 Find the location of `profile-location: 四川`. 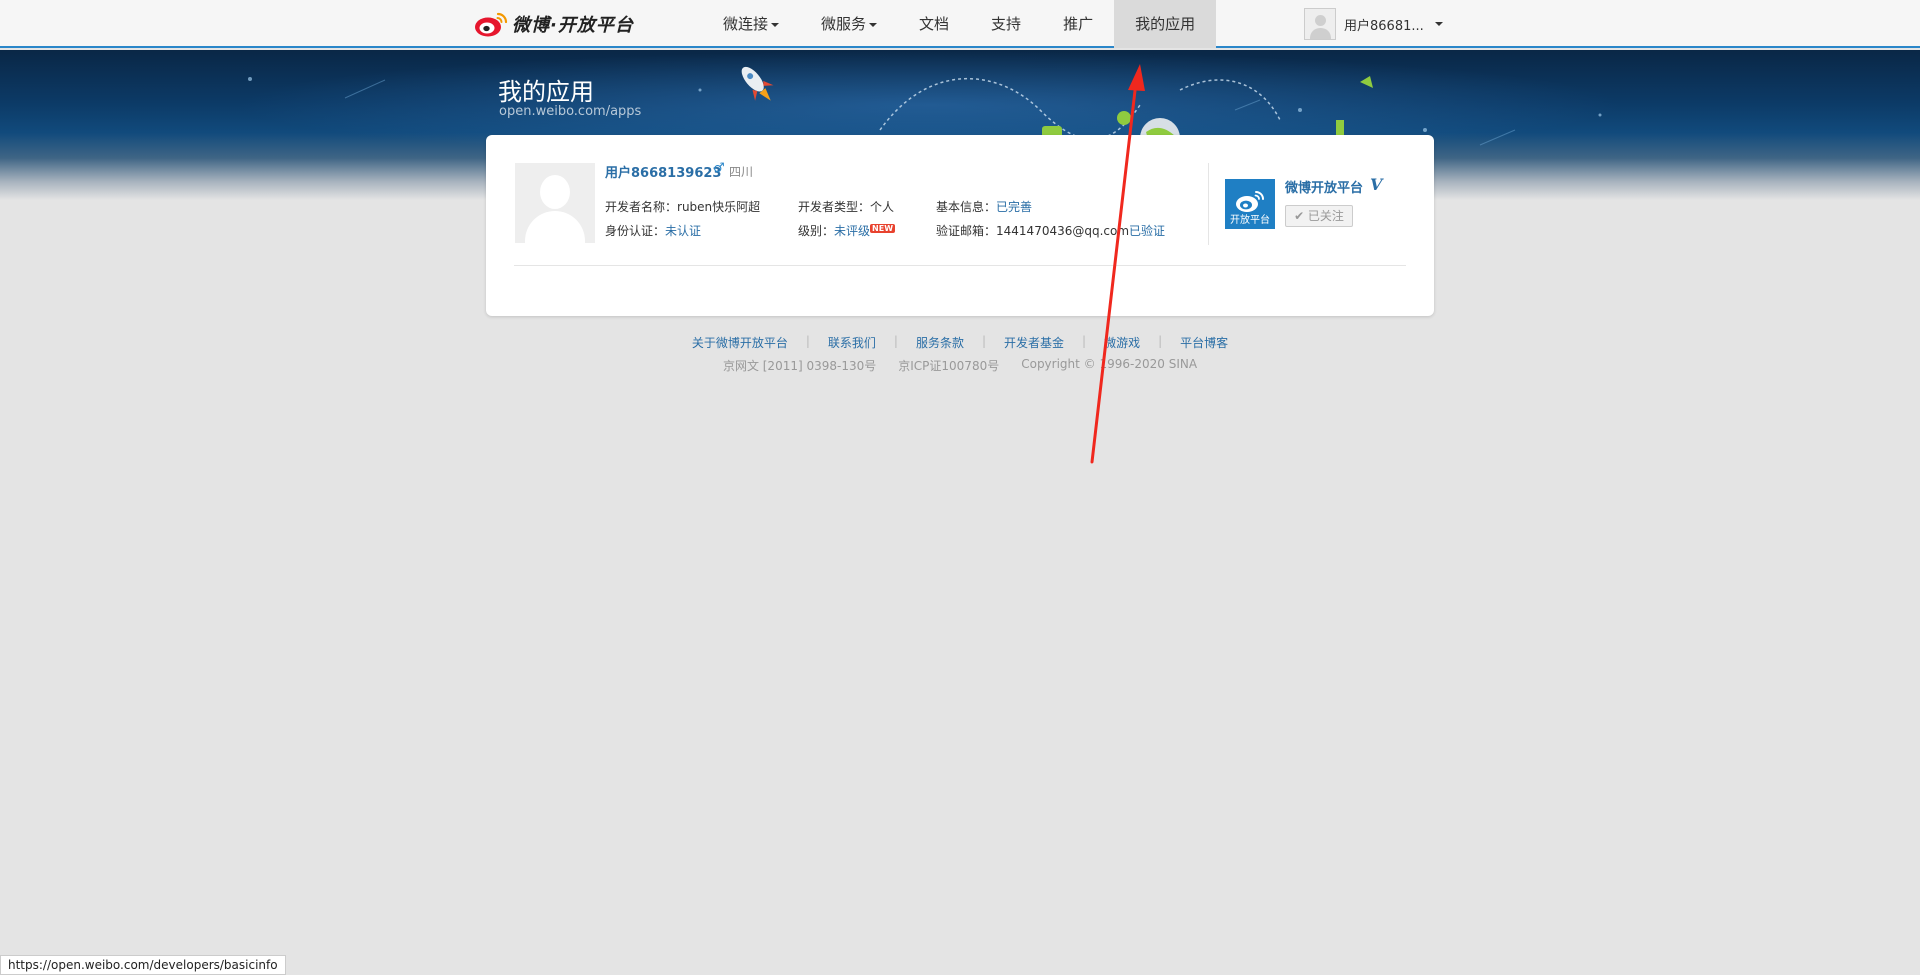

profile-location: 四川 is located at coordinates (741, 172).